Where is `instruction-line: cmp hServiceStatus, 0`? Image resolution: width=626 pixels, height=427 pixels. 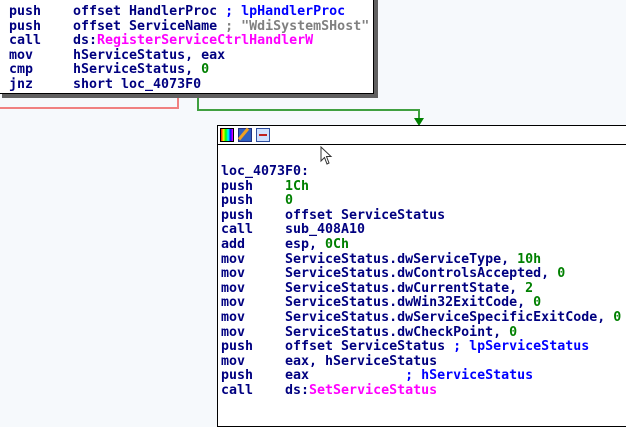
instruction-line: cmp hServiceStatus, 0 is located at coordinates (189, 70).